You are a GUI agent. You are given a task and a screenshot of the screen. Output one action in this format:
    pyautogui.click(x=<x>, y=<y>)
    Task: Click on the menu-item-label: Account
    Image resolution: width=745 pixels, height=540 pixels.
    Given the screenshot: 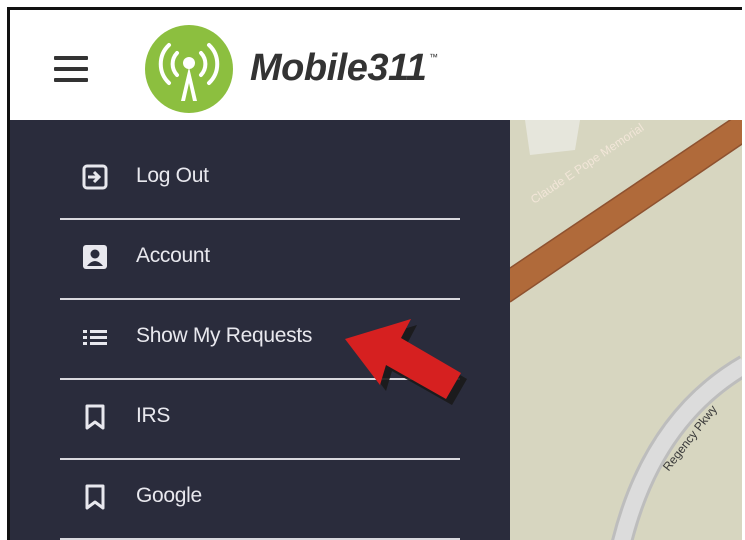 What is the action you would take?
    pyautogui.click(x=173, y=255)
    